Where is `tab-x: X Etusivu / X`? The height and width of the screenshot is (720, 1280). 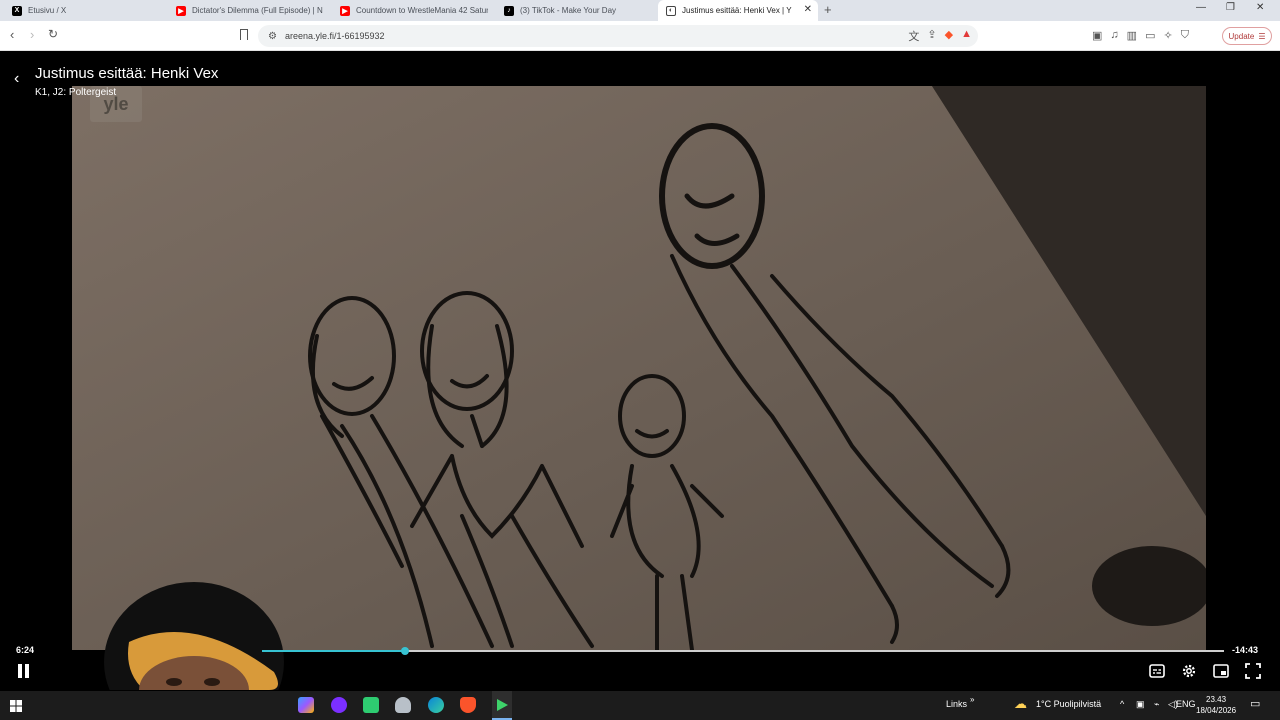 tab-x: X Etusivu / X is located at coordinates (86, 10).